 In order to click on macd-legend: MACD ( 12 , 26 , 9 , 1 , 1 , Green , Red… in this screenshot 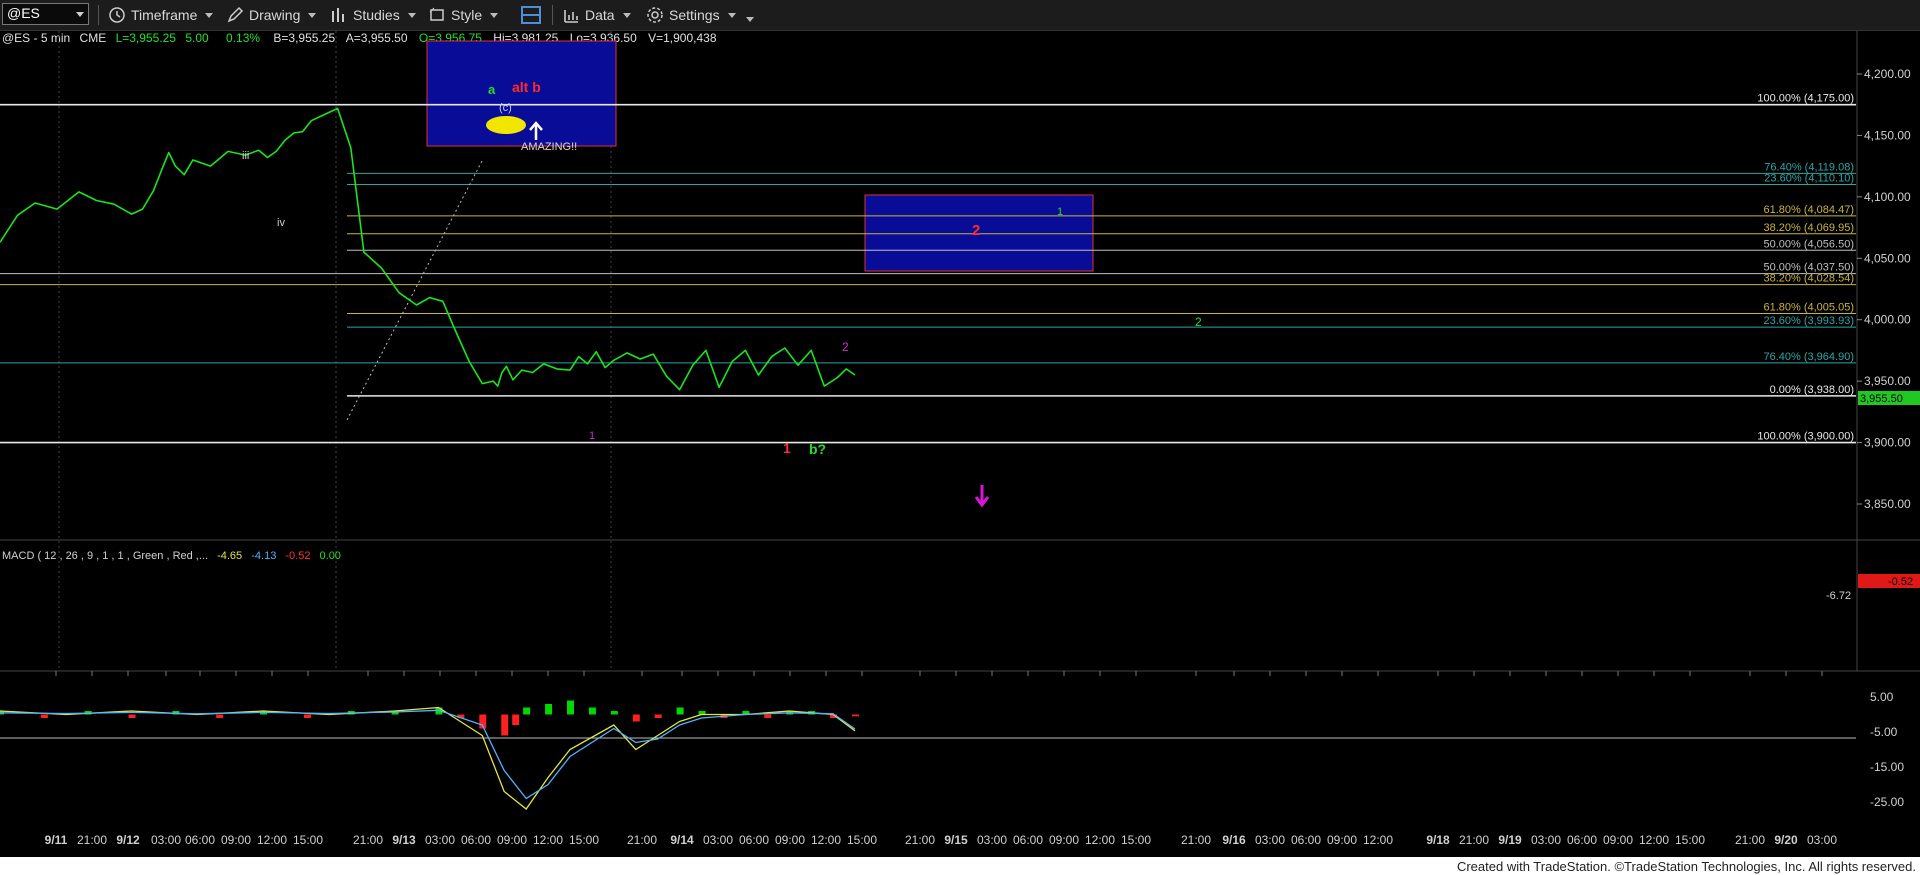, I will do `click(171, 556)`.